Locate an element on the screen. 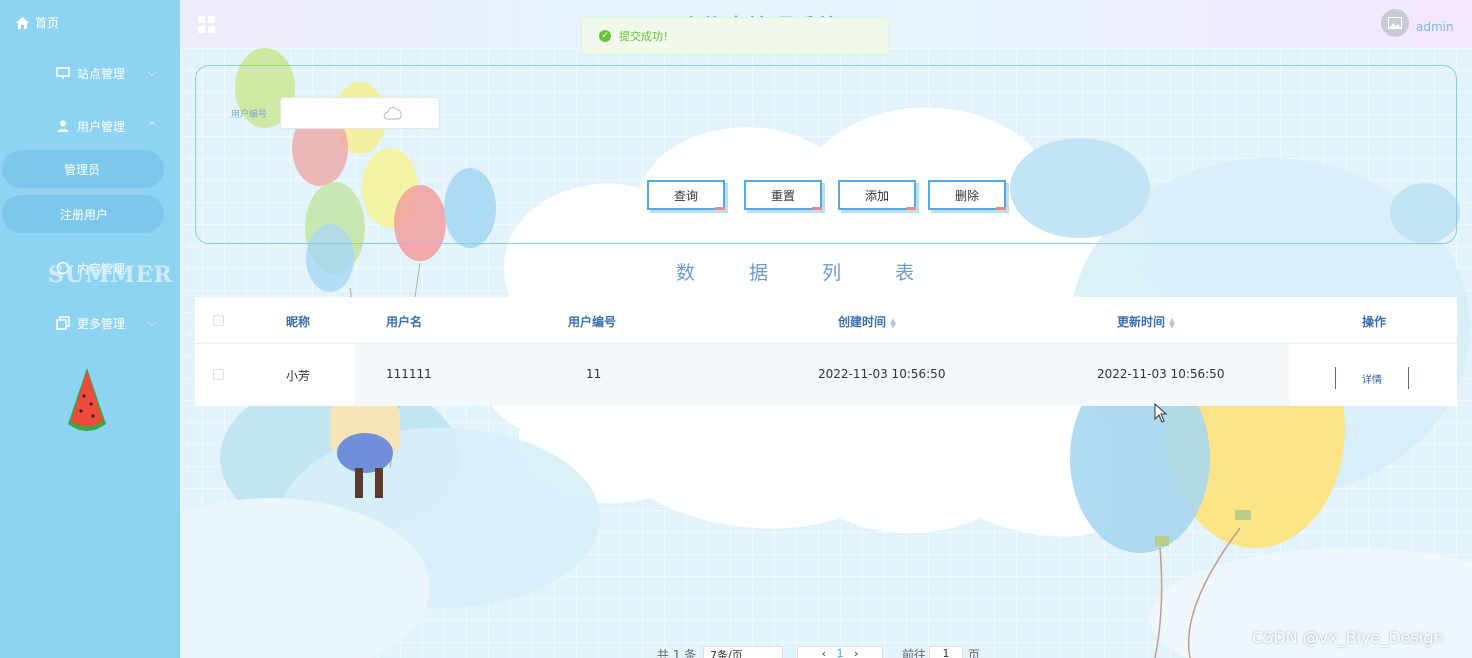 The height and width of the screenshot is (658, 1472). check-circle-icon: ✓ is located at coordinates (605, 36).